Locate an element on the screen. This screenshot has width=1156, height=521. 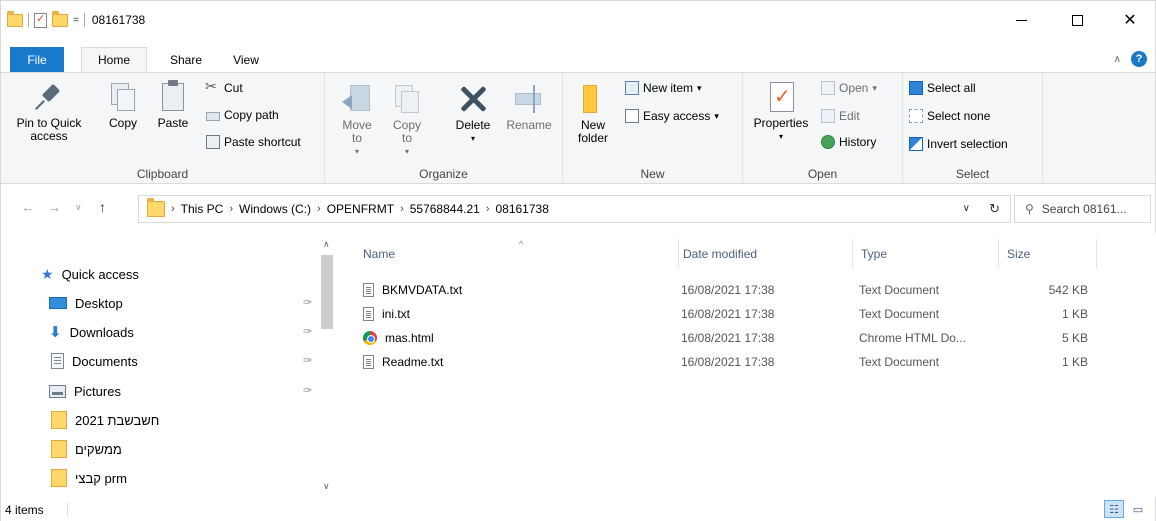
file-name-cell: mas.html is located at coordinates (398, 338).